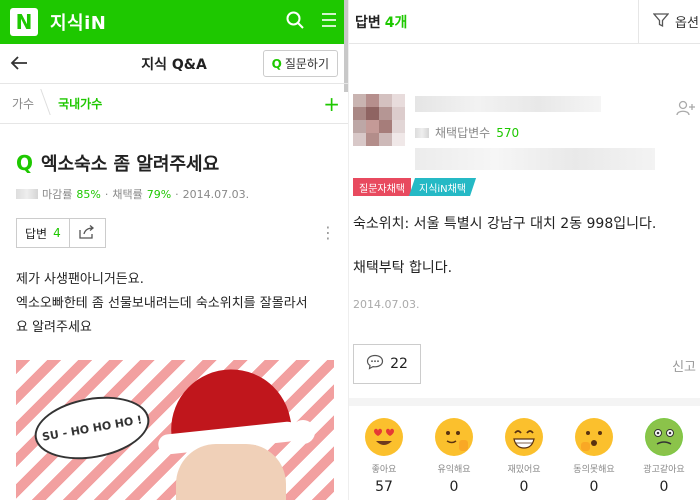 The width and height of the screenshot is (700, 500). I want to click on share-button, so click(87, 233).